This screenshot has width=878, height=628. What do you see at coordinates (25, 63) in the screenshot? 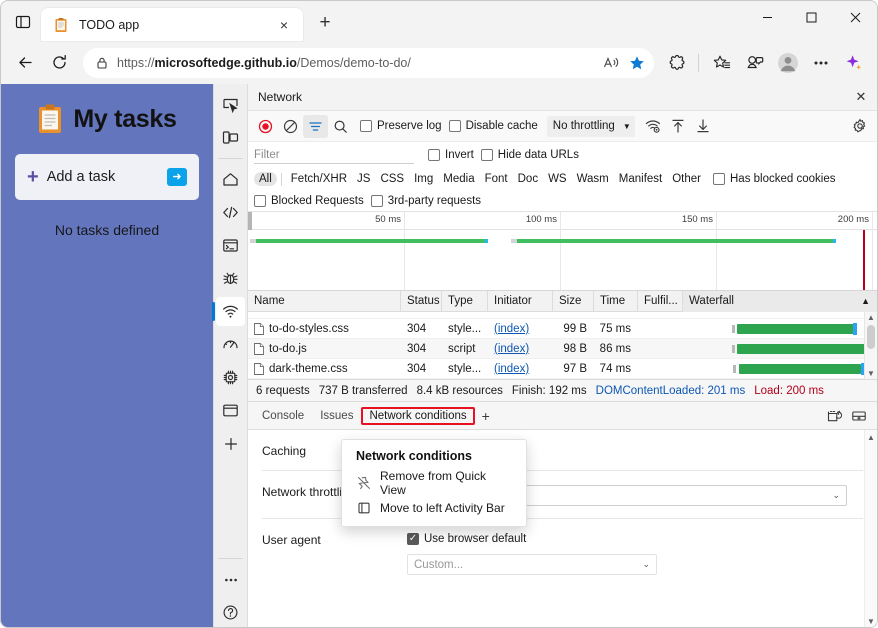
I see `back-icon` at bounding box center [25, 63].